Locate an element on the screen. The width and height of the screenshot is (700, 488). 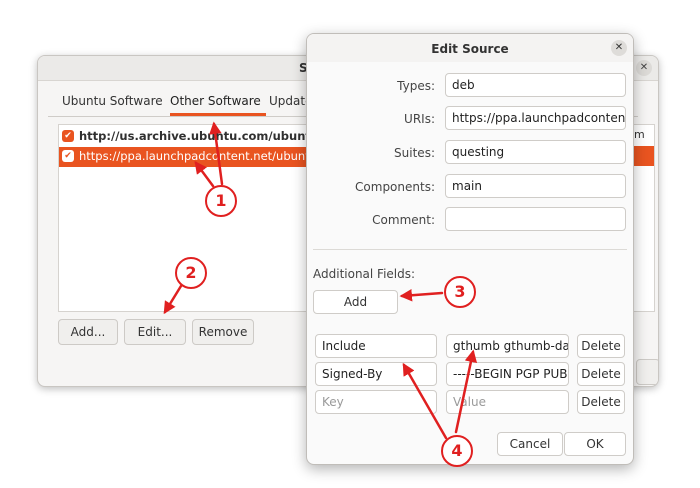
remove-button: Remove is located at coordinates (223, 332).